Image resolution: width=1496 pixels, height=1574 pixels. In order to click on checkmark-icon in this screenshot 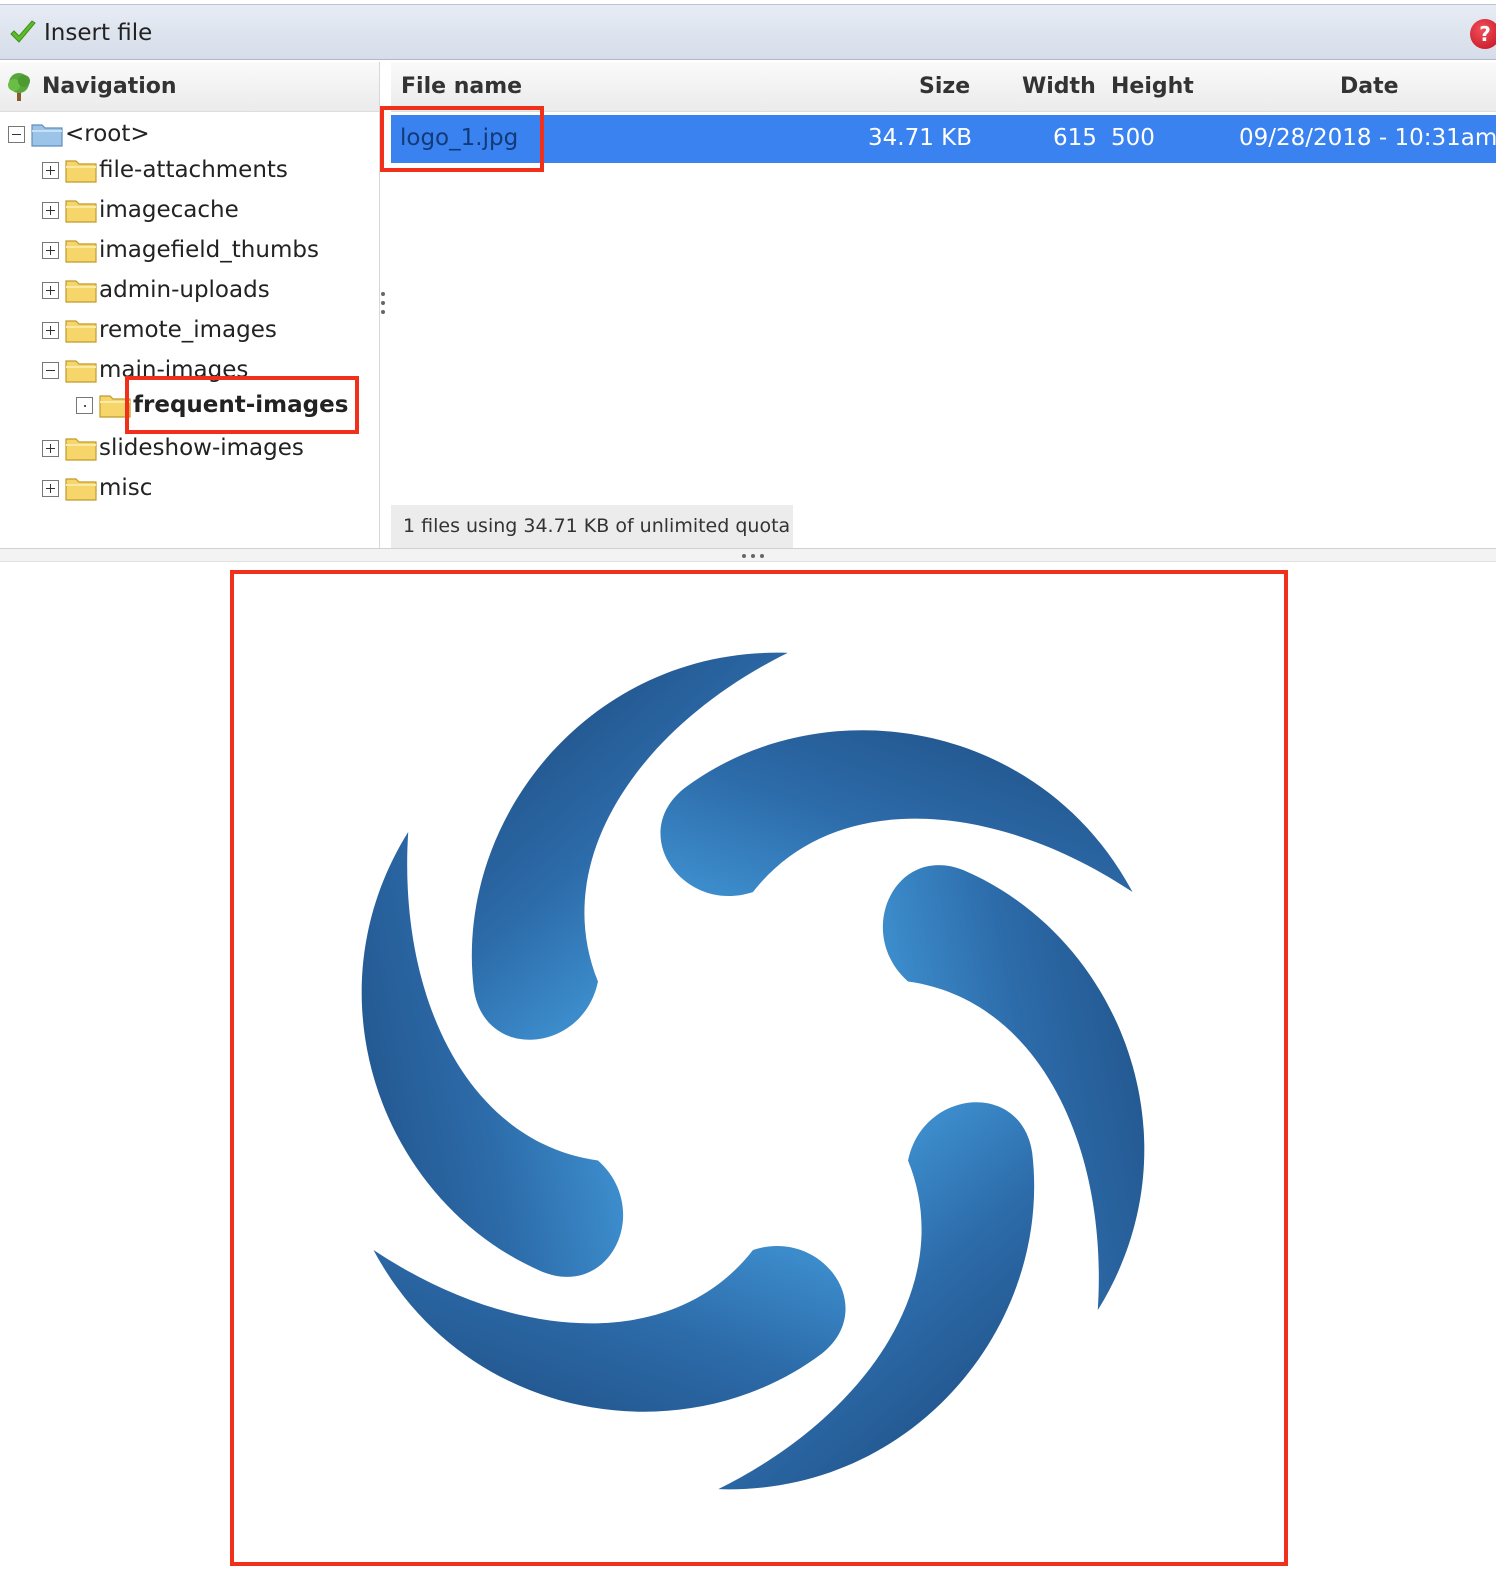, I will do `click(23, 31)`.